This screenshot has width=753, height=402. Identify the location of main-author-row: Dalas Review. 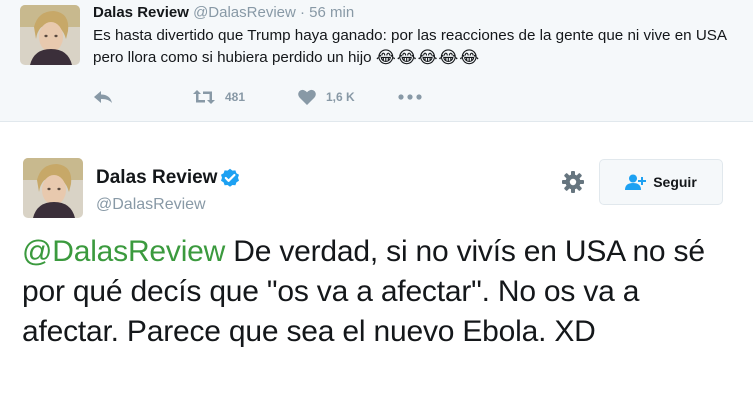
(168, 178).